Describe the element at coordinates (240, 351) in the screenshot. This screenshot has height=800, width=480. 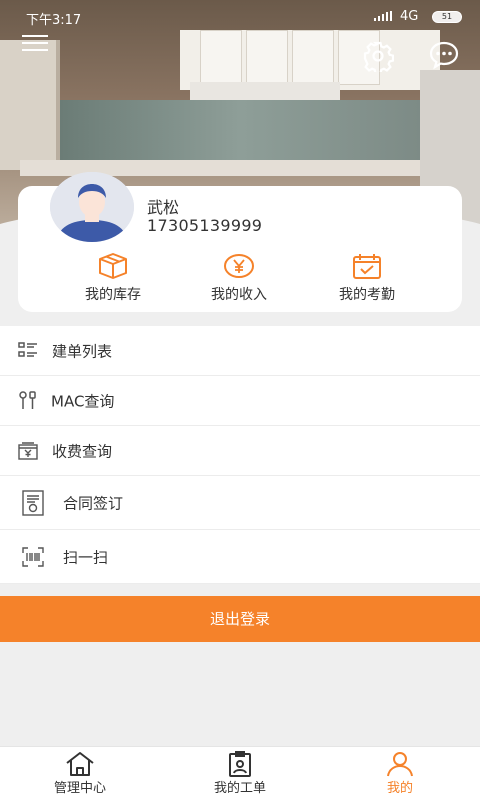
I see `menu-item-order-list: 建单列表` at that location.